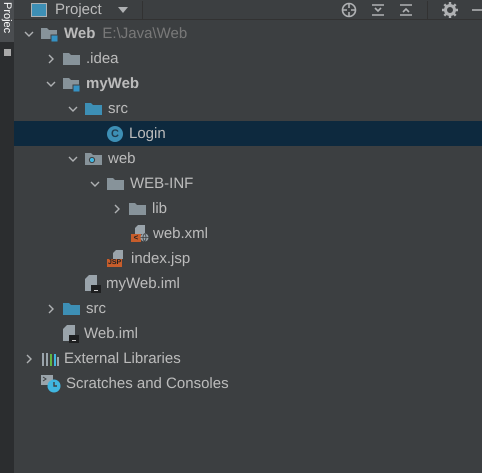  Describe the element at coordinates (51, 383) in the screenshot. I see `scratches-icon` at that location.